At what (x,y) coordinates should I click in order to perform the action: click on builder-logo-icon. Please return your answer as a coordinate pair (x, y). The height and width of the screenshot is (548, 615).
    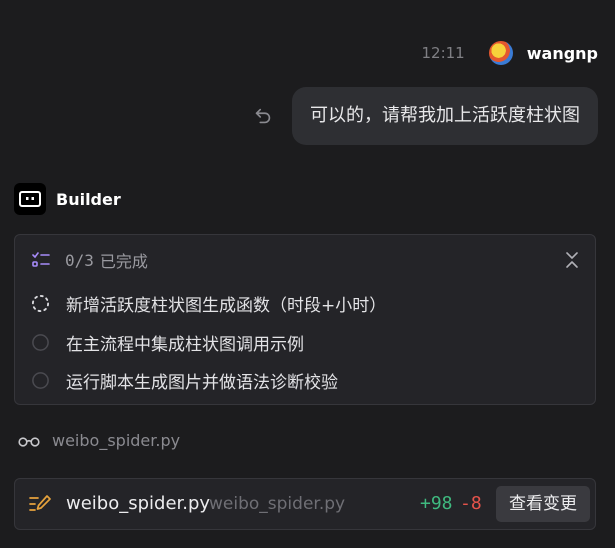
    Looking at the image, I should click on (30, 199).